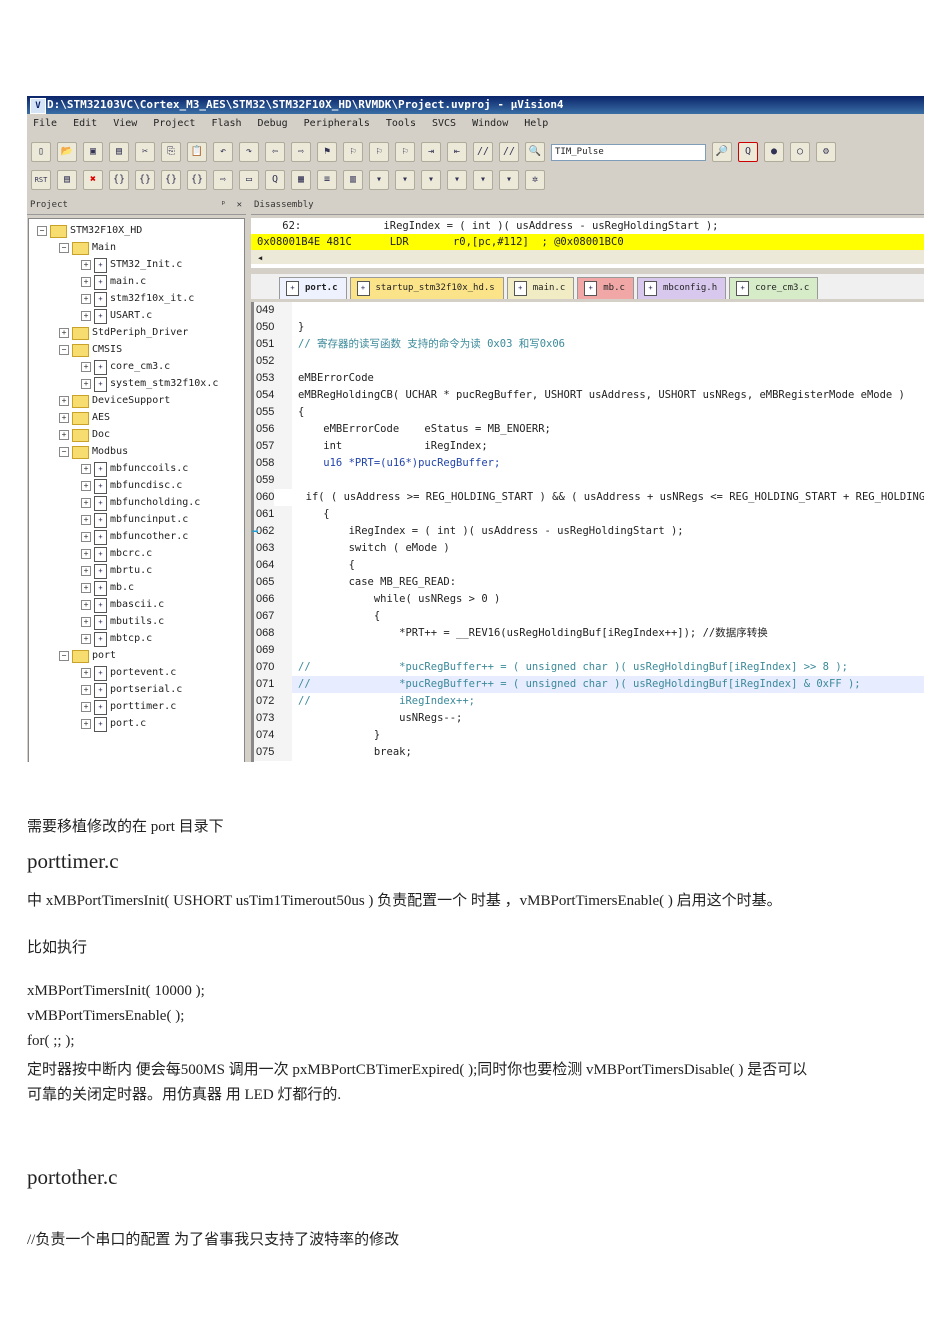  What do you see at coordinates (431, 152) in the screenshot?
I see `indent-icon: ⇥` at bounding box center [431, 152].